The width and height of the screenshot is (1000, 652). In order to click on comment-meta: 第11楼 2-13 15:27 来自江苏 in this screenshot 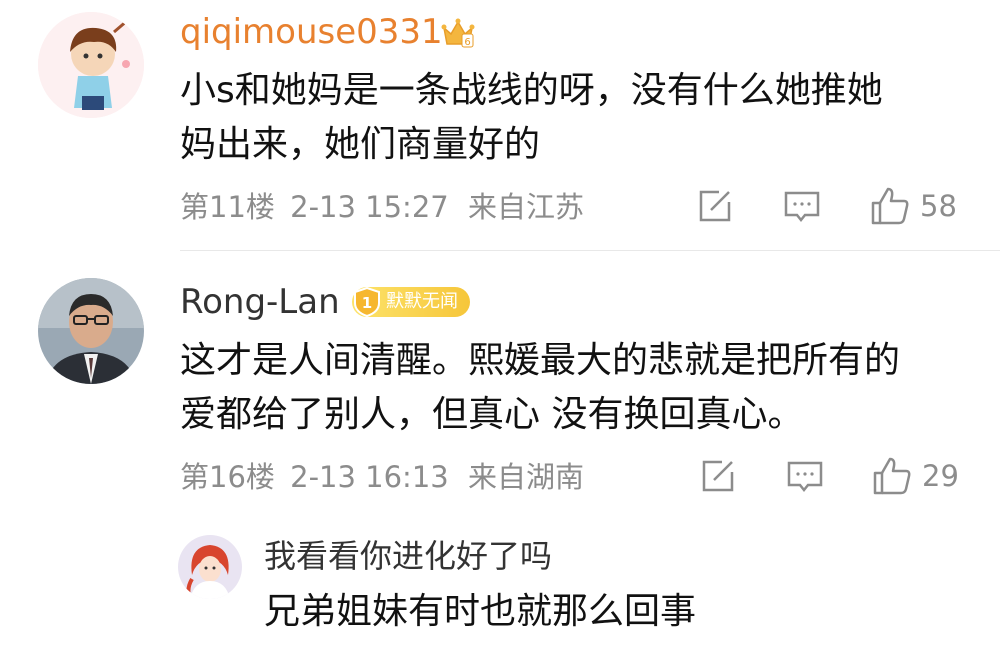, I will do `click(382, 207)`.